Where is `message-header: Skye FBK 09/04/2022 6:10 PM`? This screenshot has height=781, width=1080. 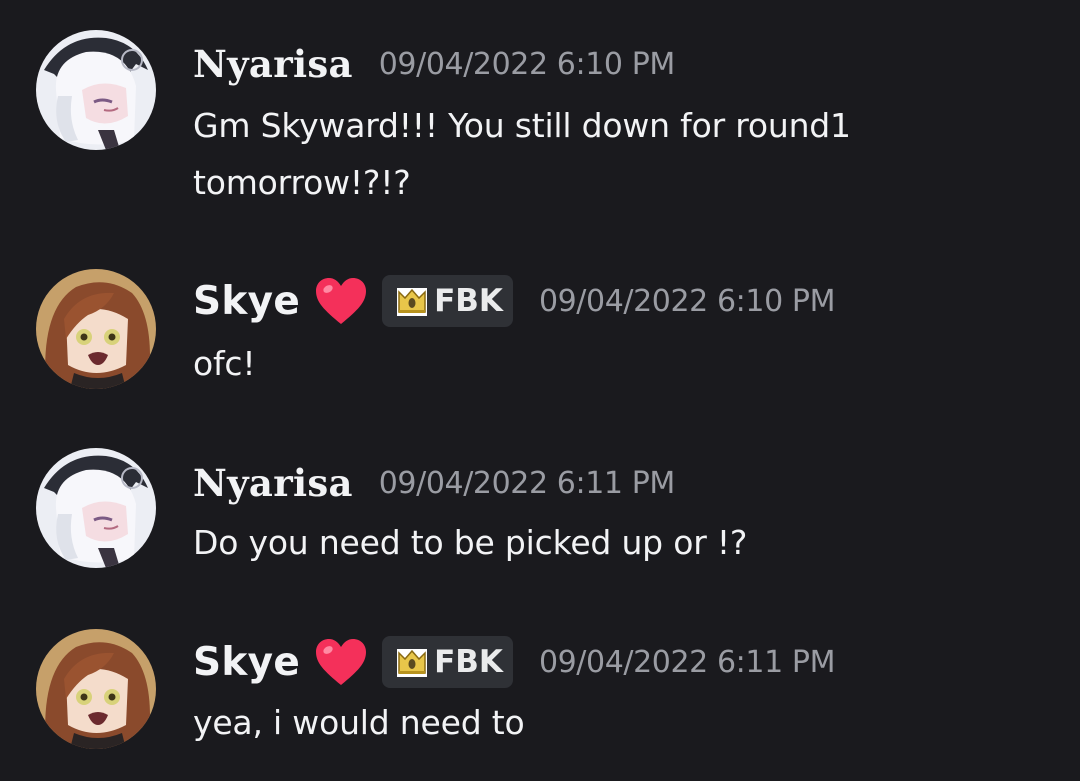 message-header: Skye FBK 09/04/2022 6:10 PM is located at coordinates (514, 301).